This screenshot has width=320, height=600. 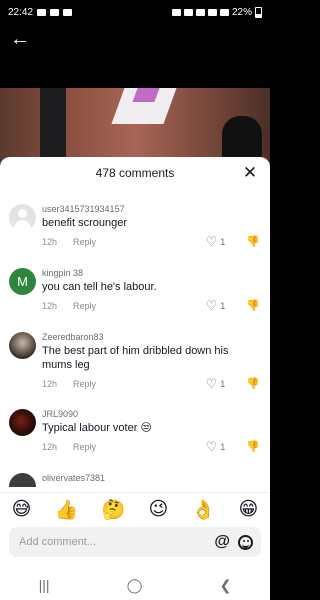 What do you see at coordinates (151, 336) in the screenshot?
I see `comment-username: Zeeredbaron83` at bounding box center [151, 336].